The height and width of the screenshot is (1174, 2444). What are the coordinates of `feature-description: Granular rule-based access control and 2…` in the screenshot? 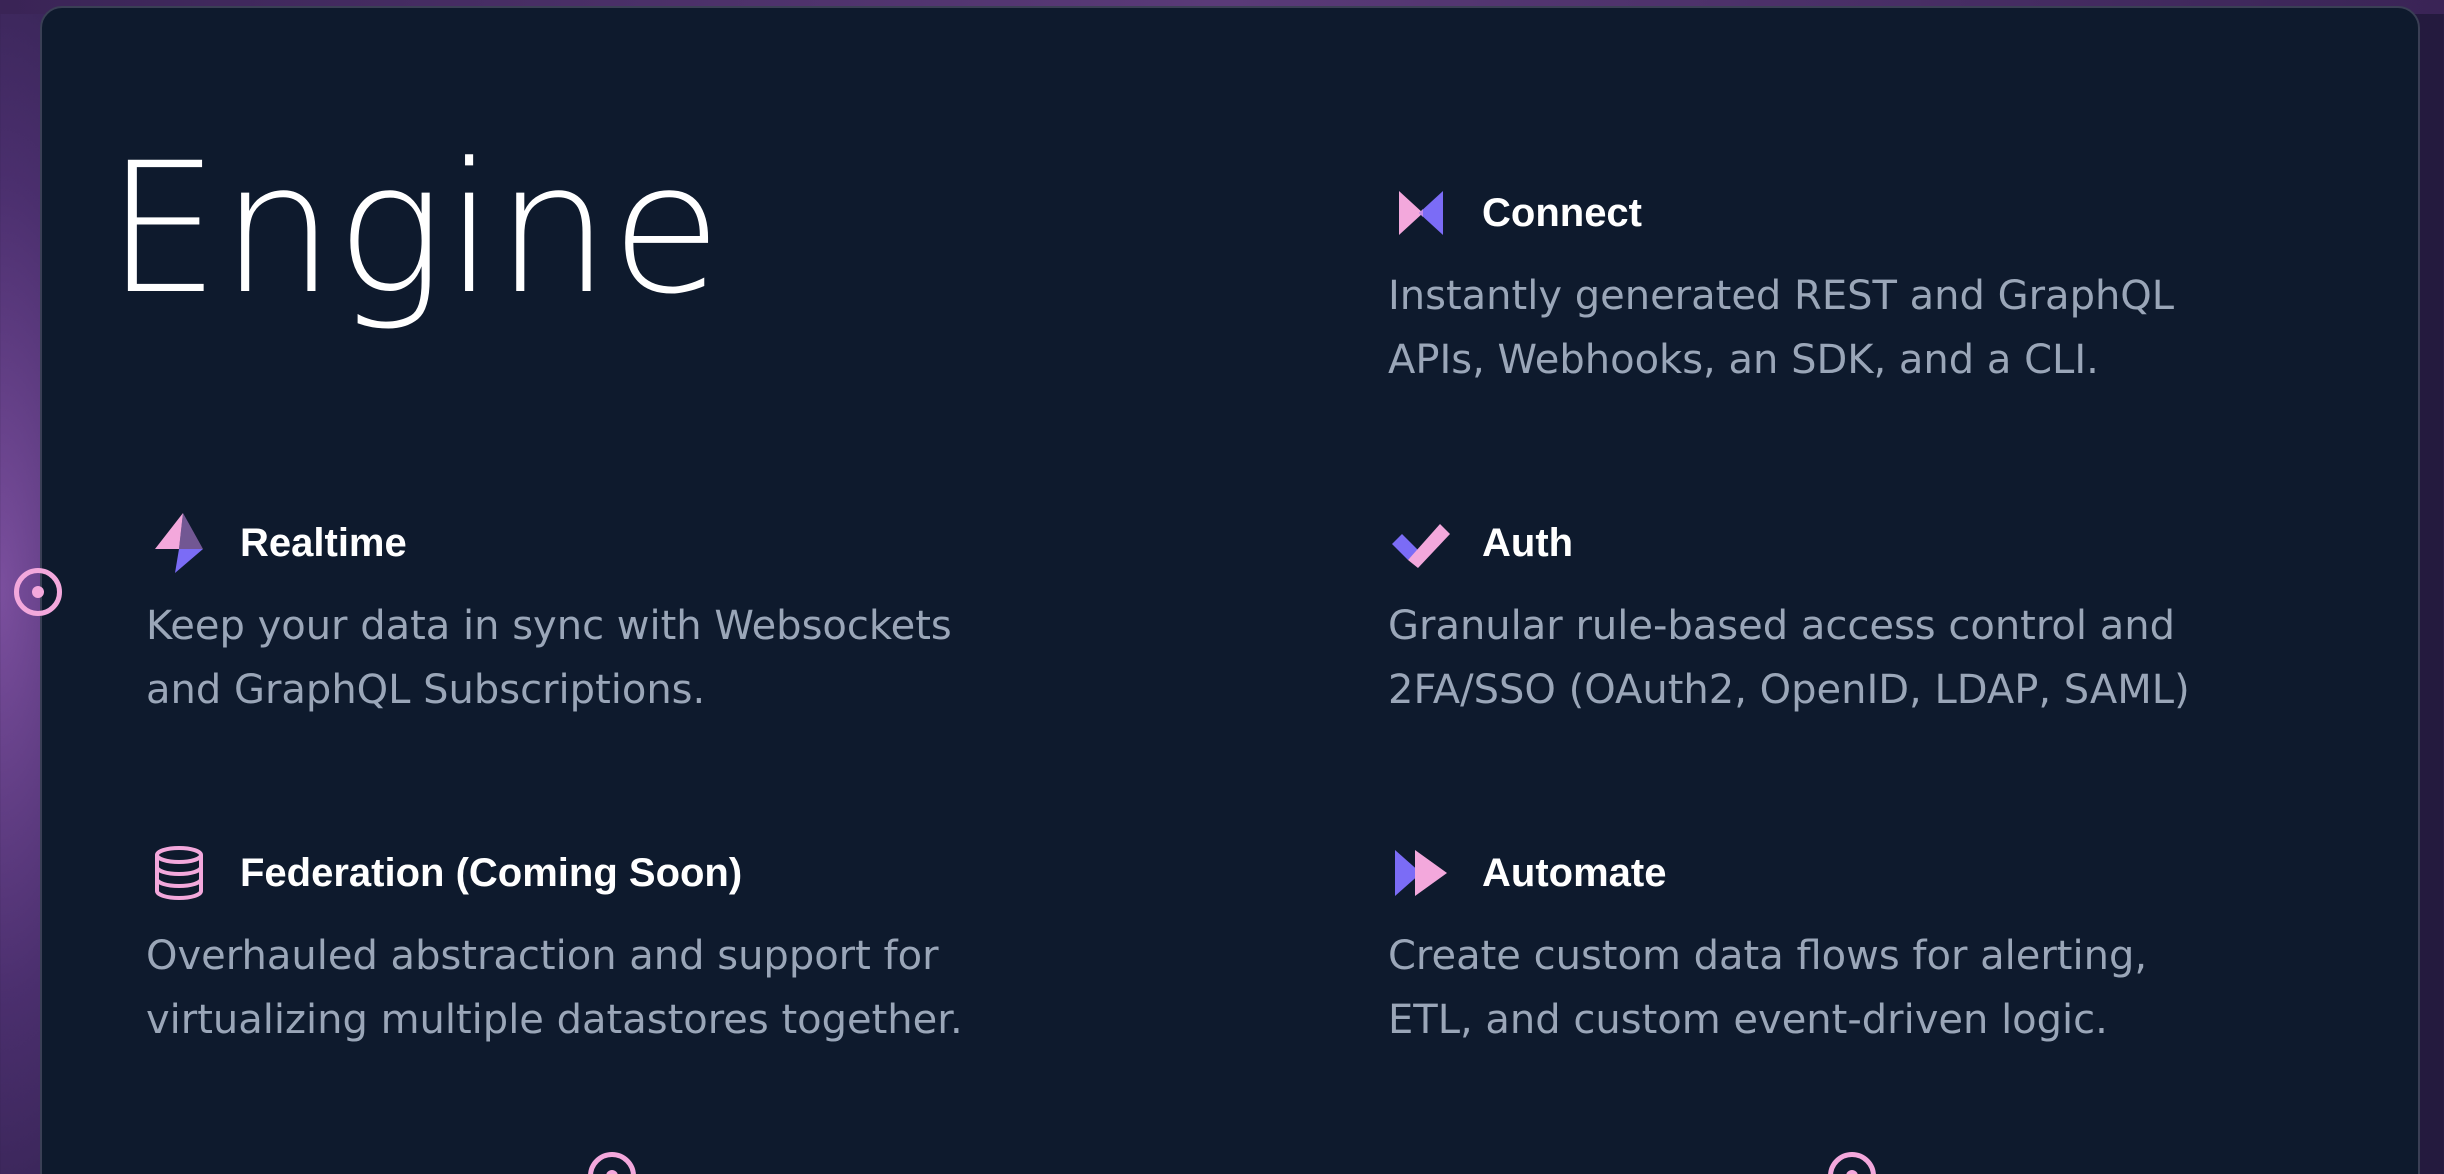 It's located at (1789, 658).